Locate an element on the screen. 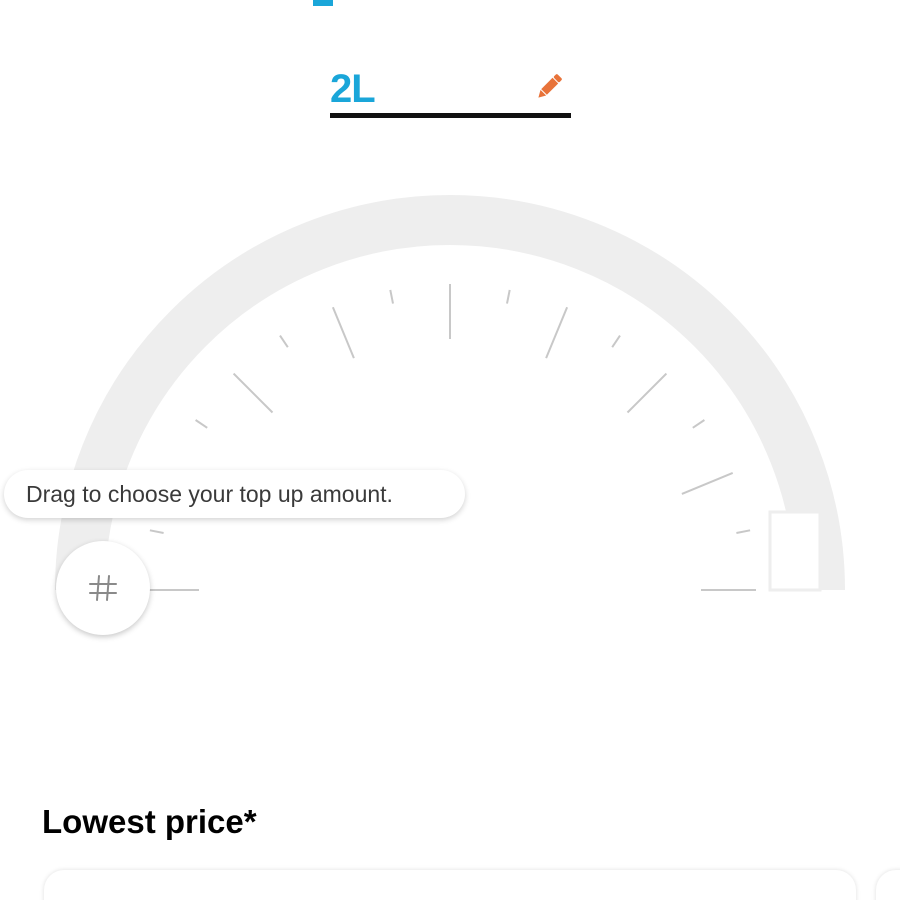 This screenshot has width=900, height=900. drag-hint-text: Drag to choose your top up amount. is located at coordinates (209, 493).